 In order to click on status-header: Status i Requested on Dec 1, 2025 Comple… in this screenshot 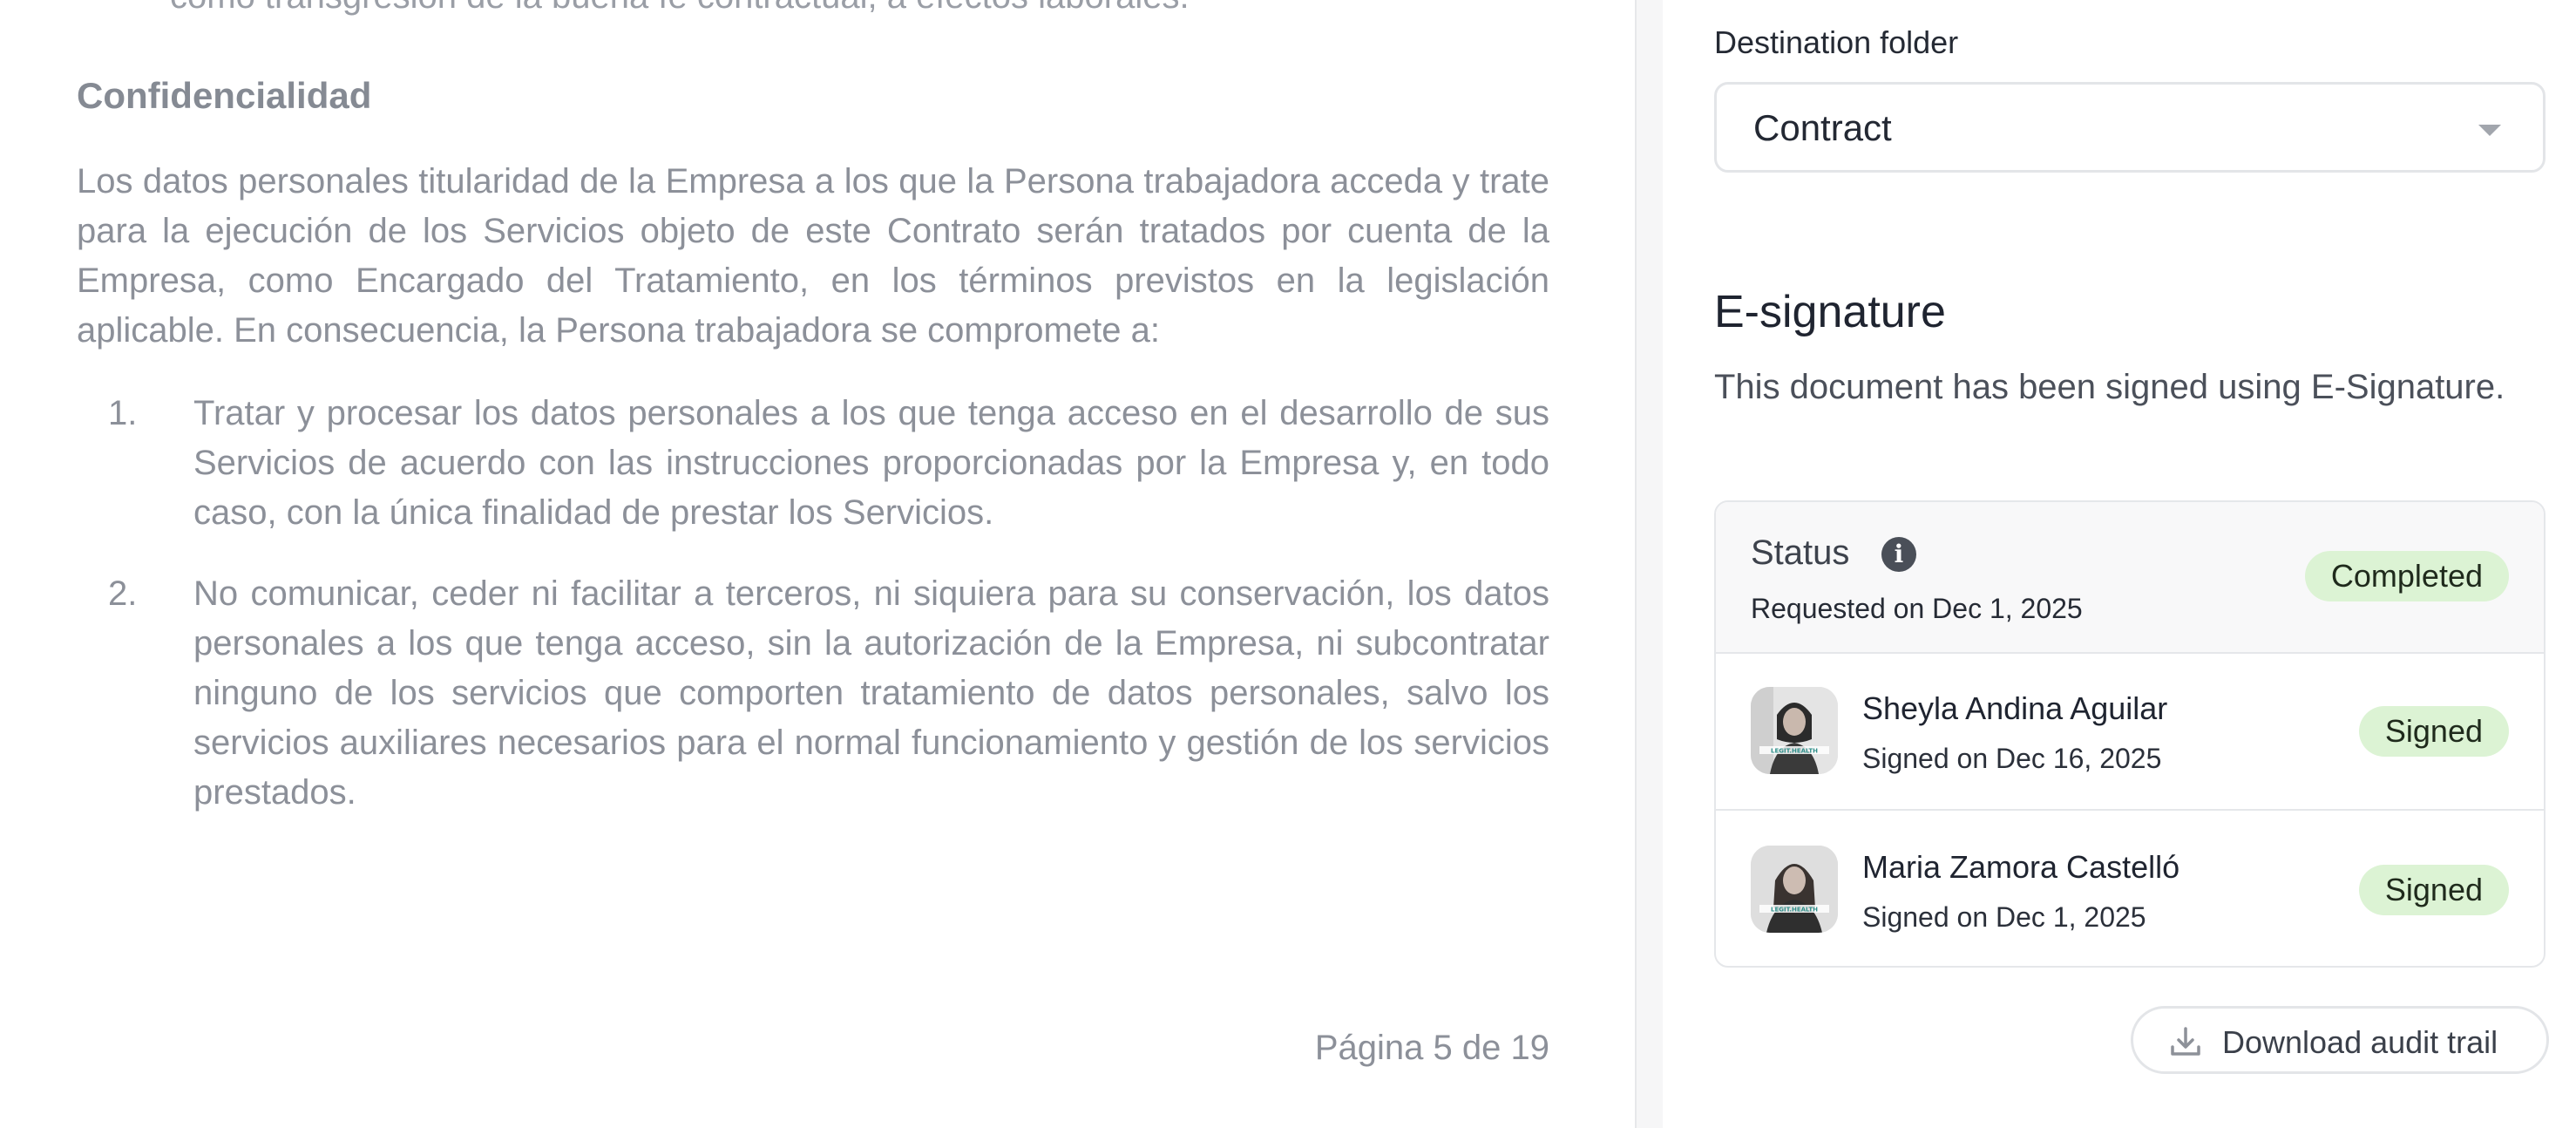, I will do `click(2130, 578)`.